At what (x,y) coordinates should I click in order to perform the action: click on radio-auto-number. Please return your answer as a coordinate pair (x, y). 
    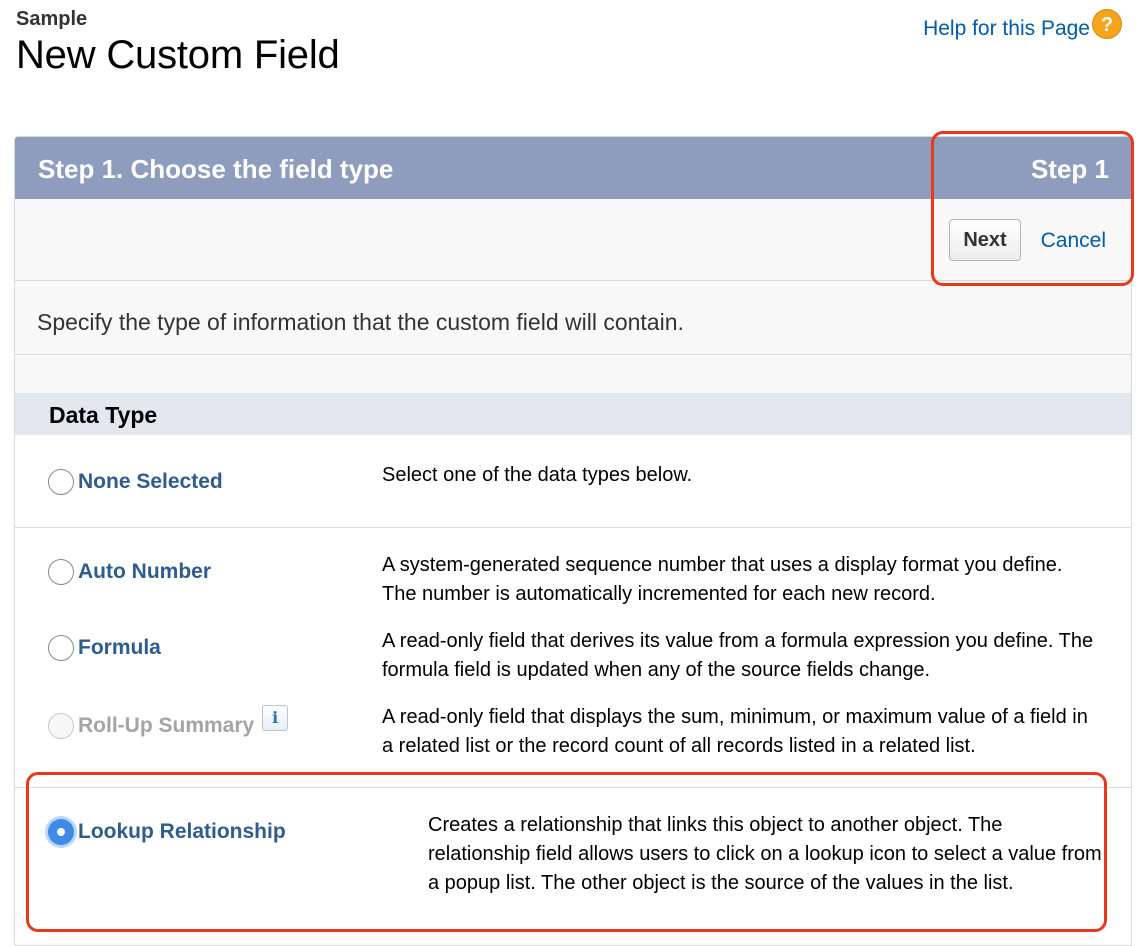
    Looking at the image, I should click on (61, 572).